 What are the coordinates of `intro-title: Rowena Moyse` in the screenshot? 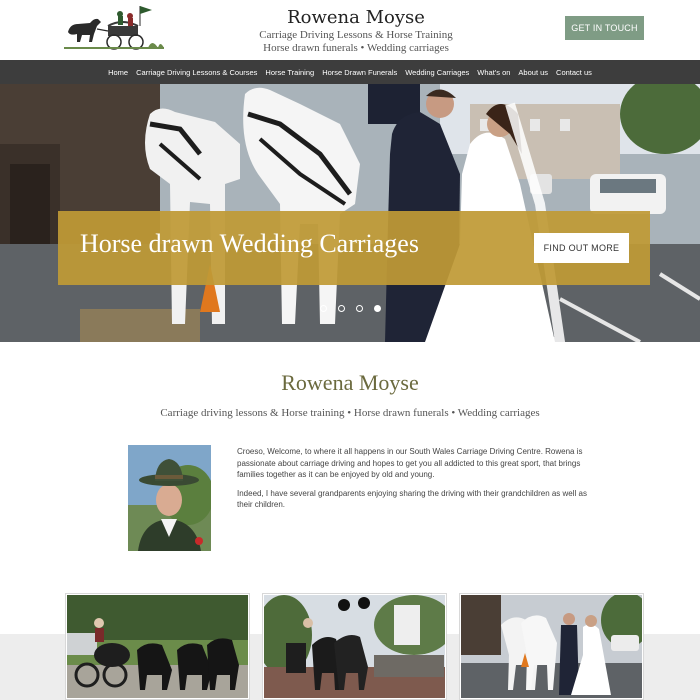 It's located at (350, 382).